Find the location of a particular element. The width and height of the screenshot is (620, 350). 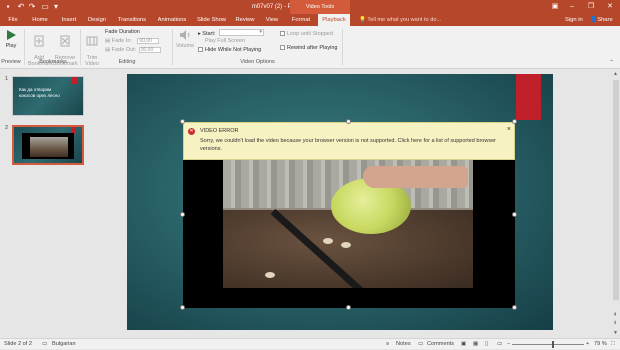

slide-thumbnail-title: Как да отворим кокосов орех лесно is located at coordinates (39, 92).